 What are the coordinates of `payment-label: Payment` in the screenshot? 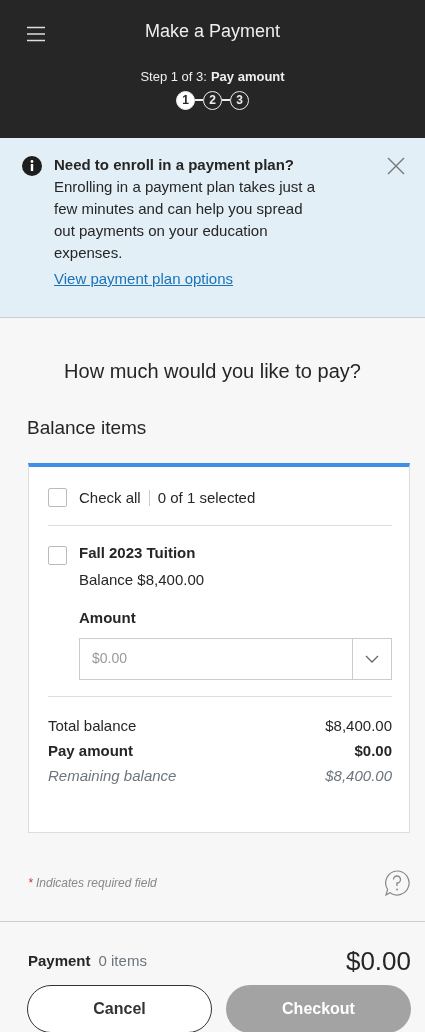 It's located at (59, 960).